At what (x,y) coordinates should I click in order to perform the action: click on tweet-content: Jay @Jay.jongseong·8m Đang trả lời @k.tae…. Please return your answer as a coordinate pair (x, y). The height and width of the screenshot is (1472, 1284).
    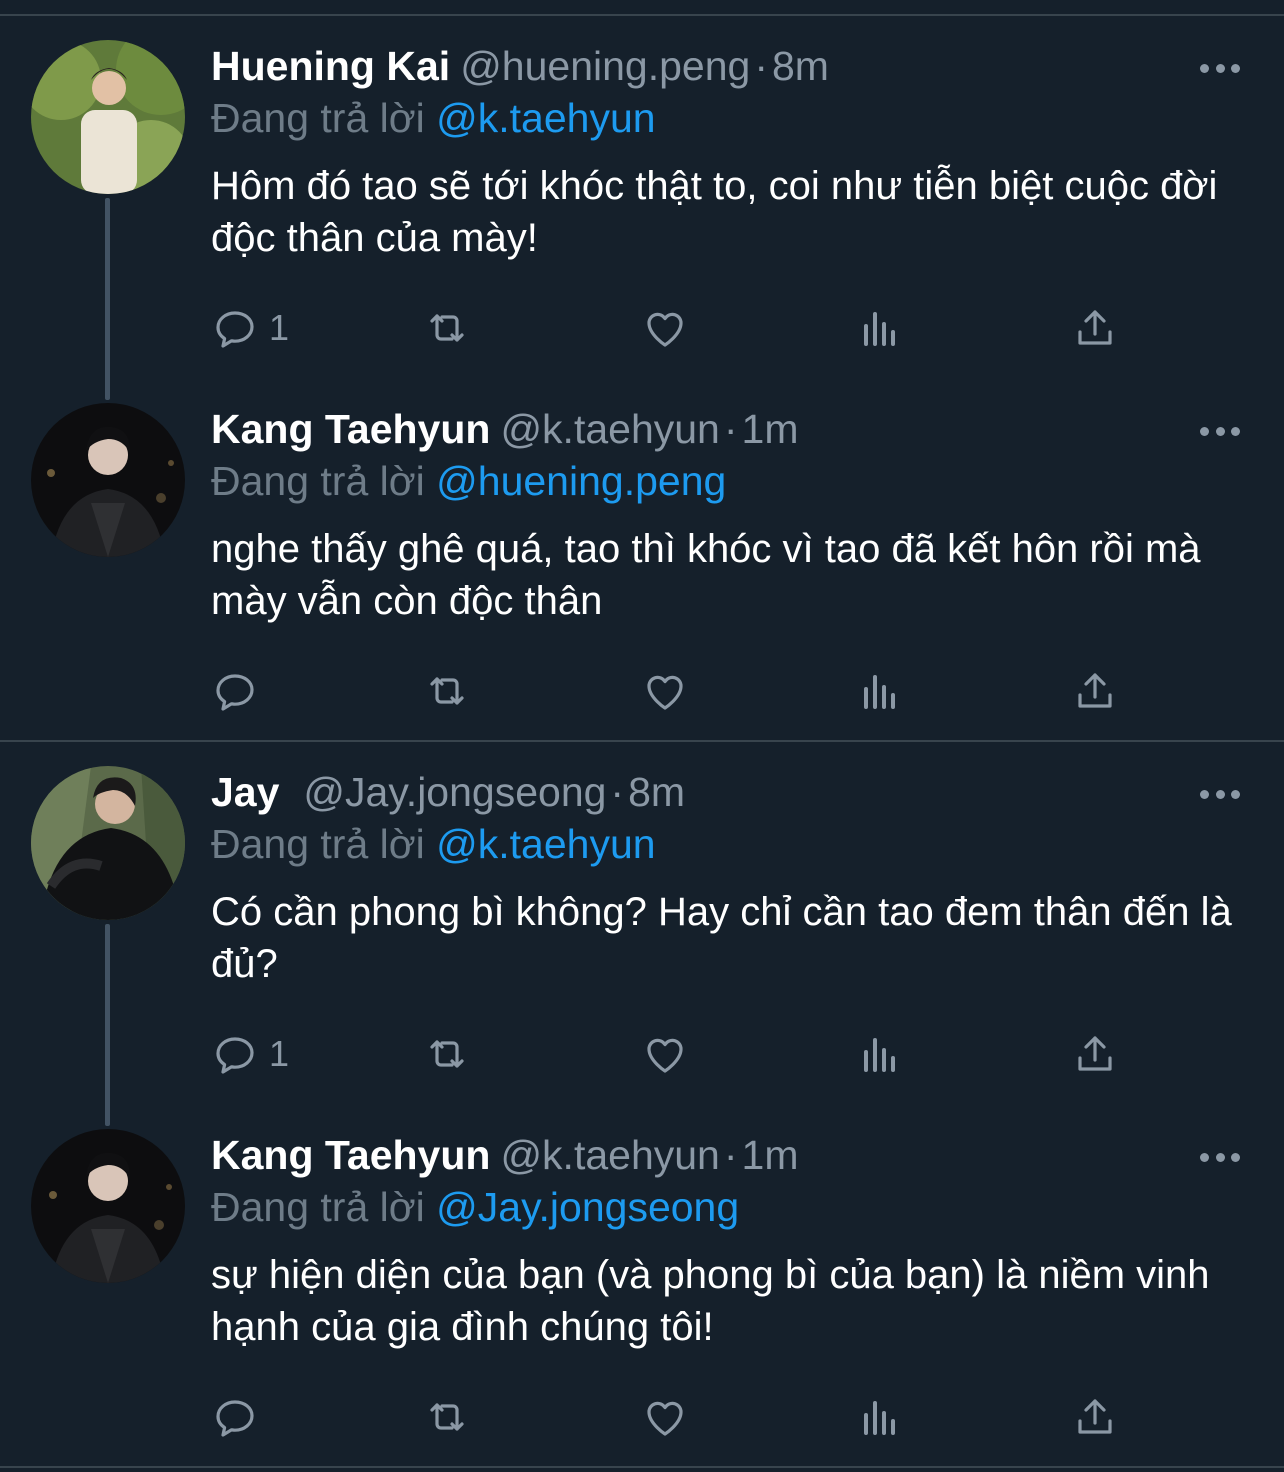
    Looking at the image, I should click on (727, 878).